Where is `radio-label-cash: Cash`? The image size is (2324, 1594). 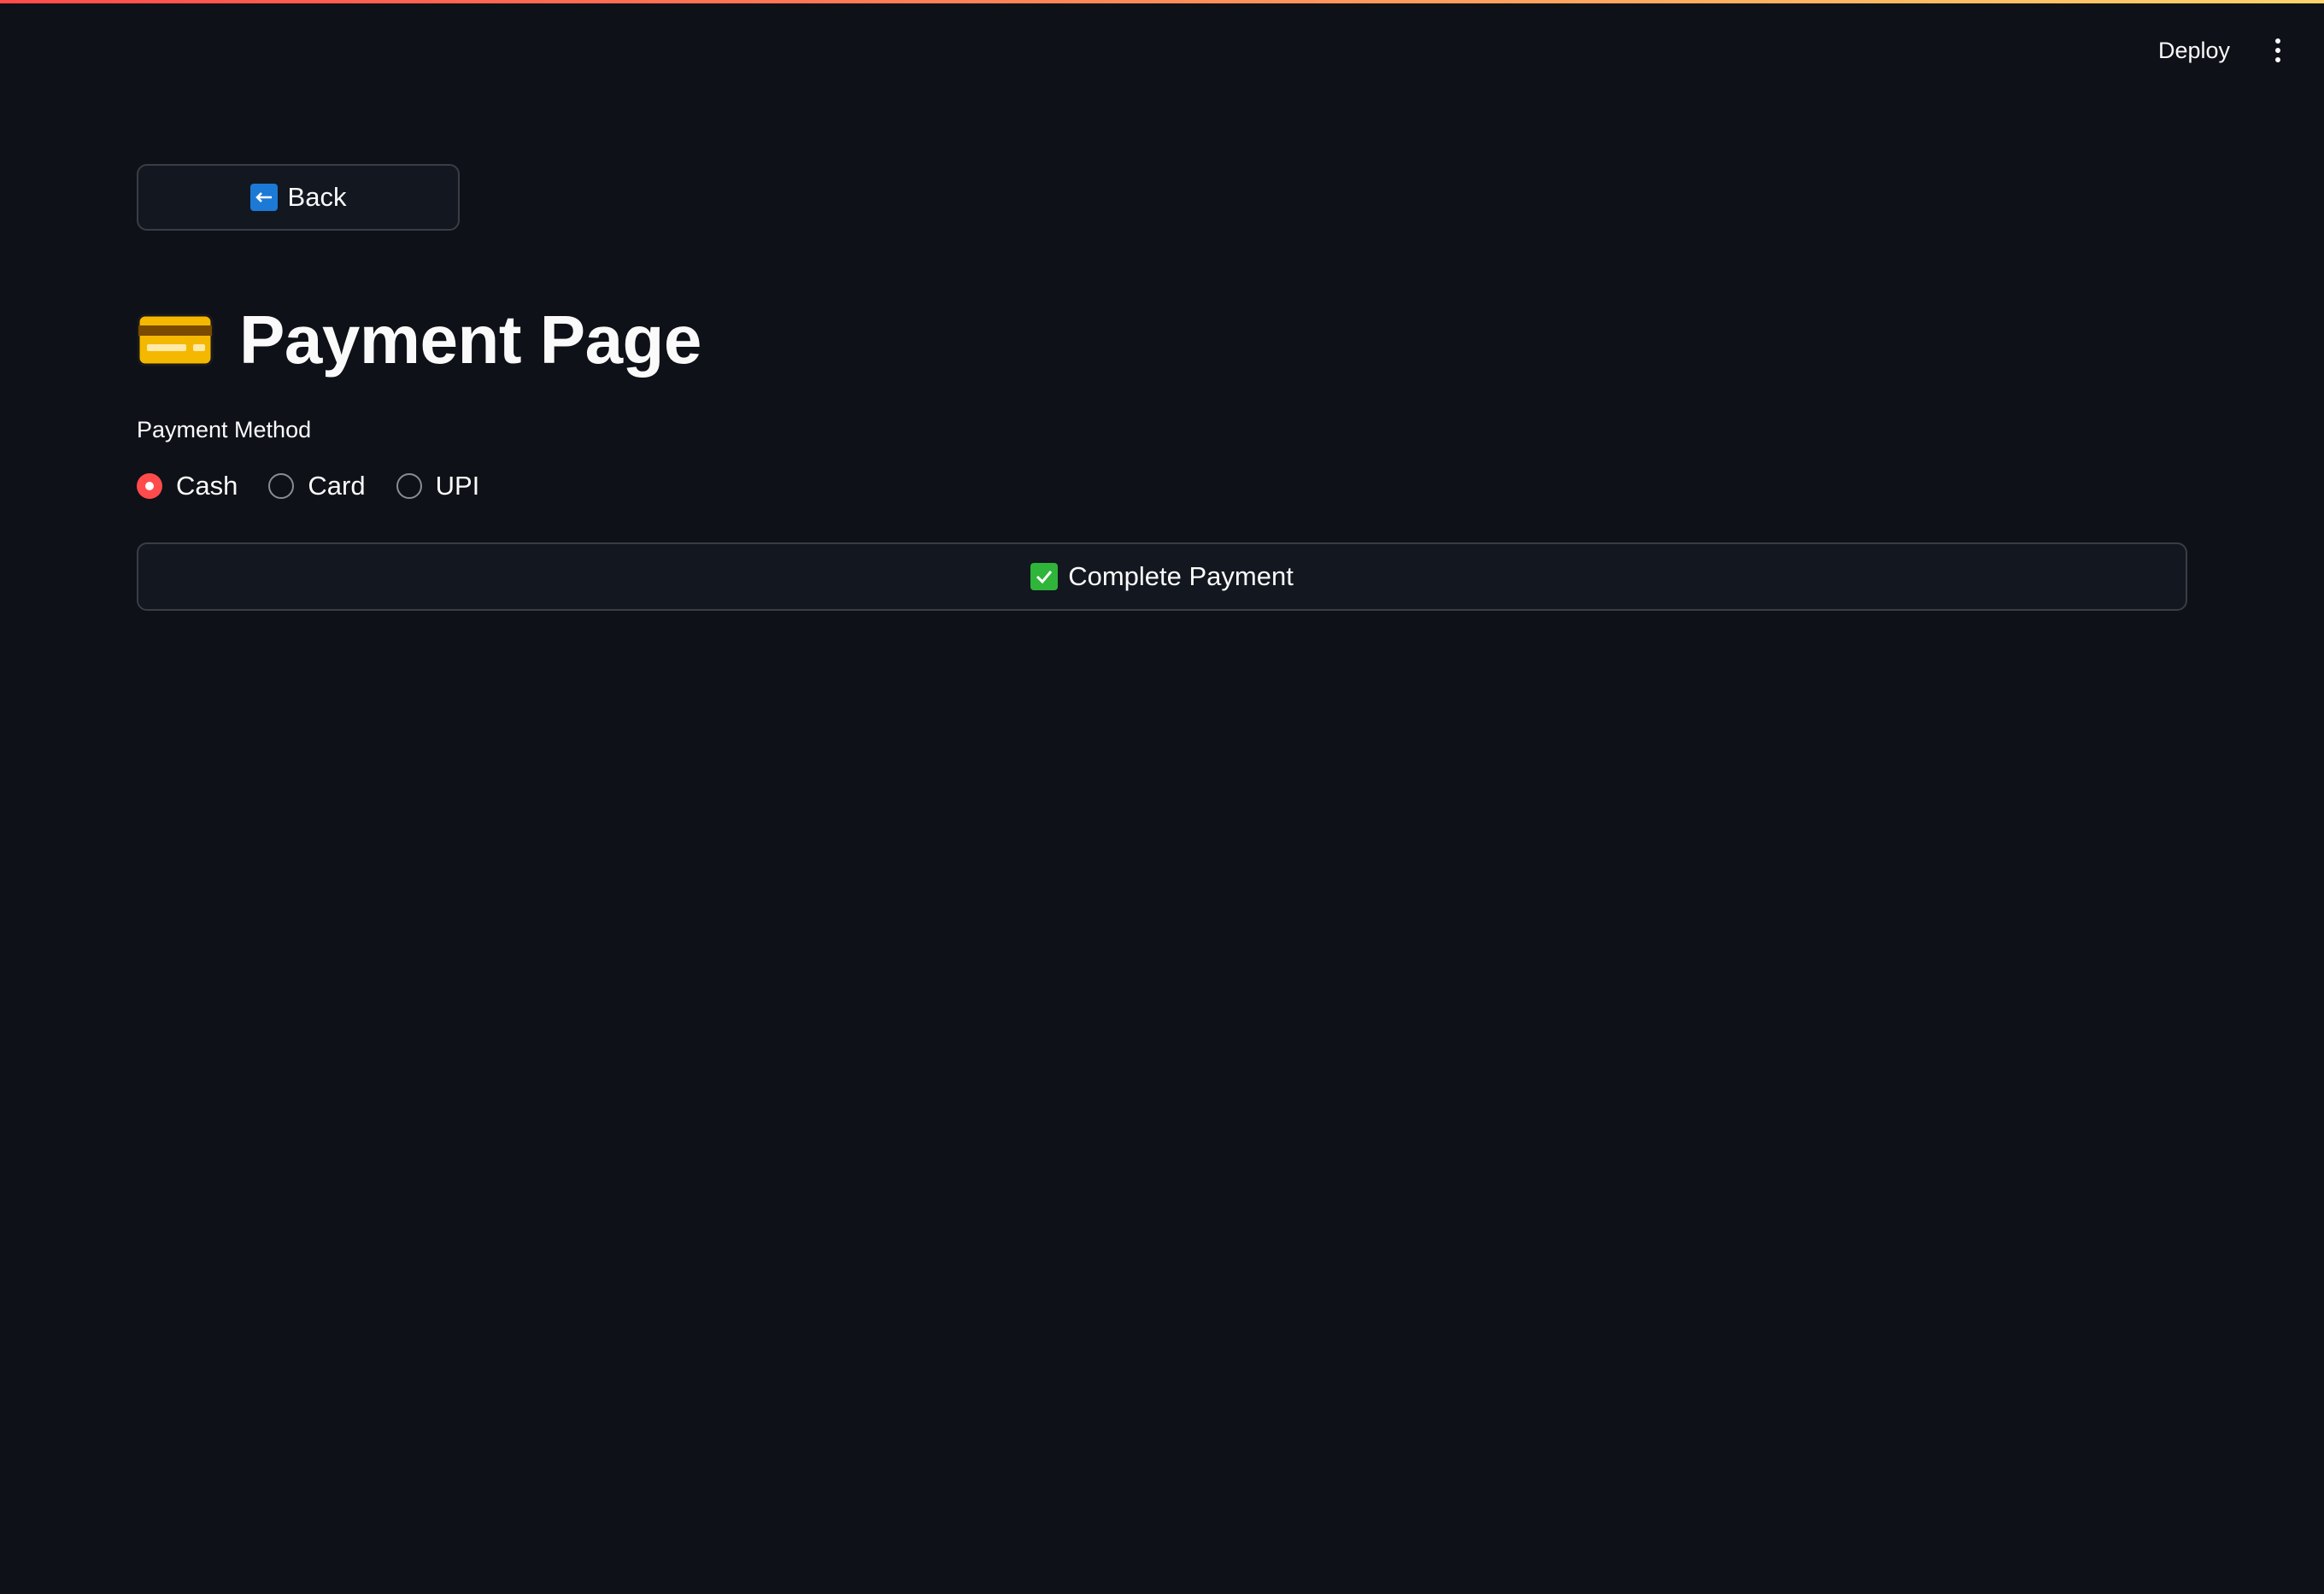 radio-label-cash: Cash is located at coordinates (207, 486).